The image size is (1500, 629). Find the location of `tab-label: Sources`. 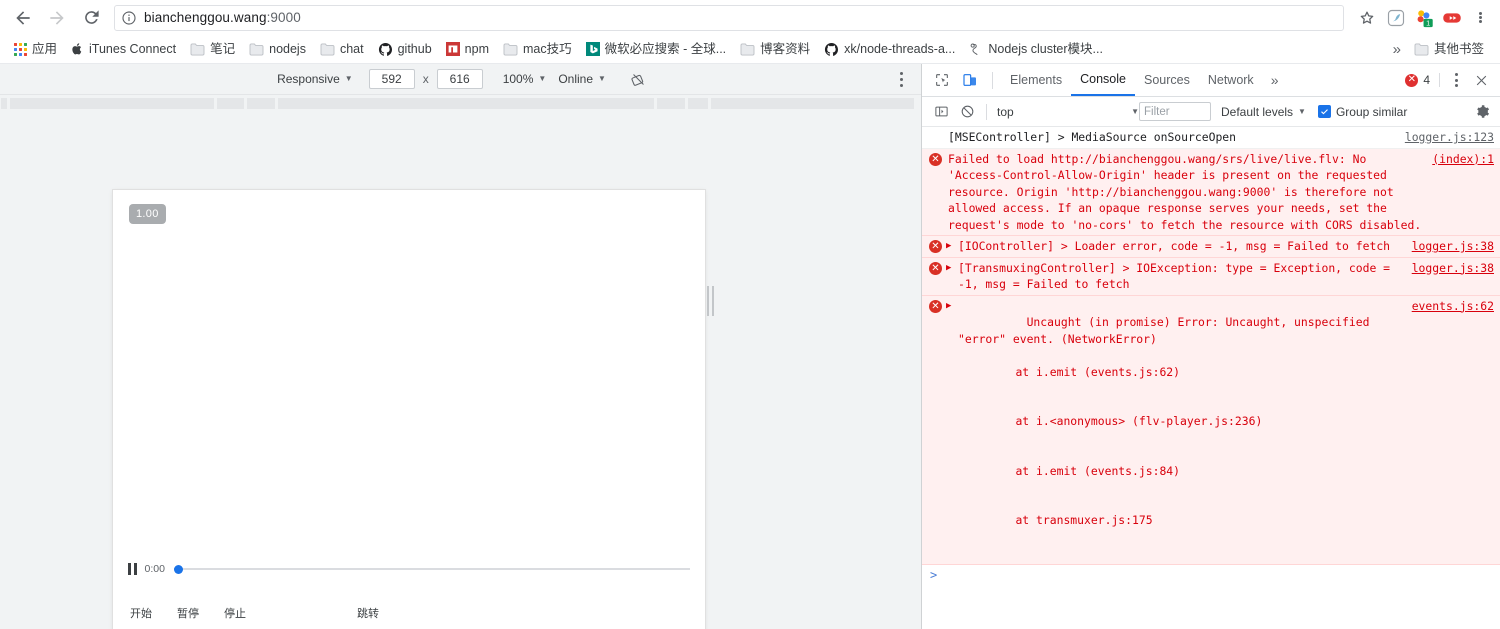

tab-label: Sources is located at coordinates (1166, 80).